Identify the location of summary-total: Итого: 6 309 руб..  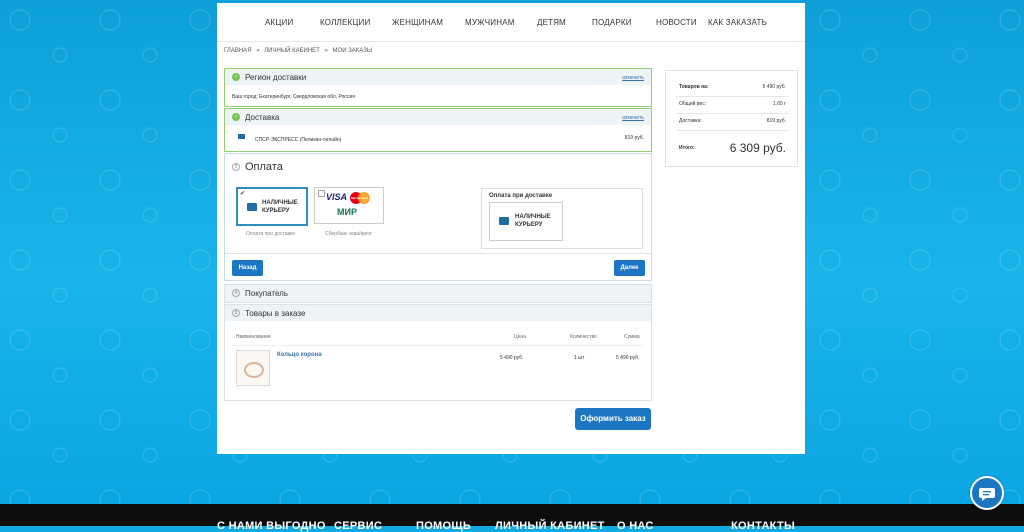
(732, 148).